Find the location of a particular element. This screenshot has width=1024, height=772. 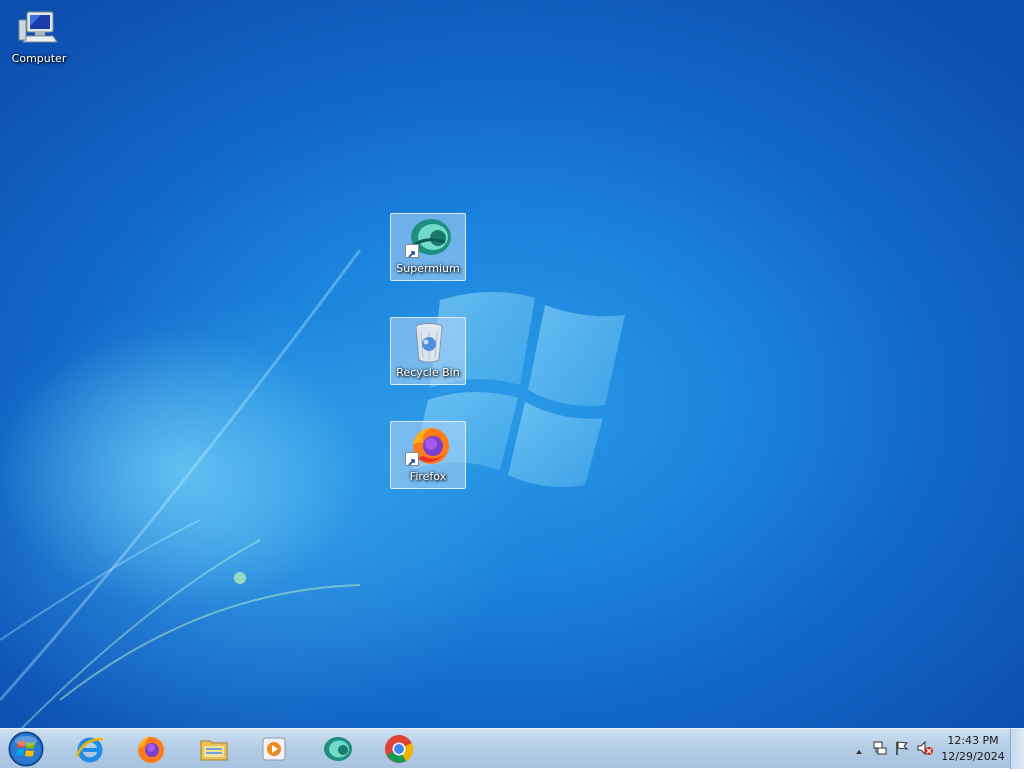

taskbar-app-file-explorer is located at coordinates (214, 749).